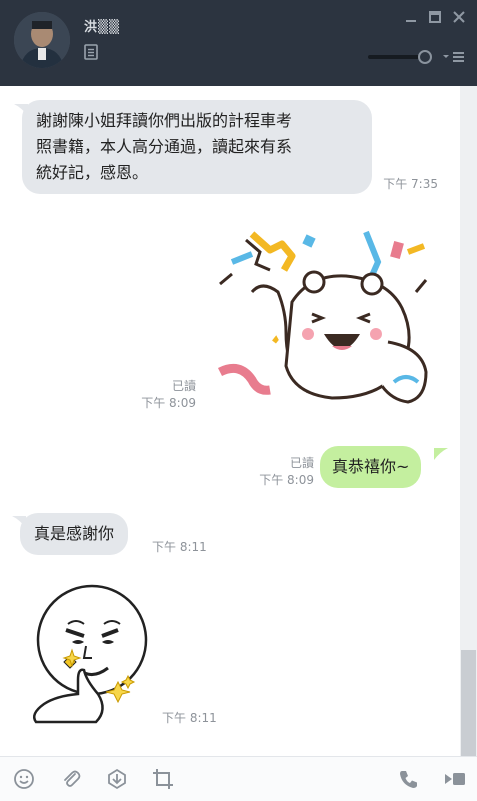  Describe the element at coordinates (163, 779) in the screenshot. I see `crop-icon` at that location.